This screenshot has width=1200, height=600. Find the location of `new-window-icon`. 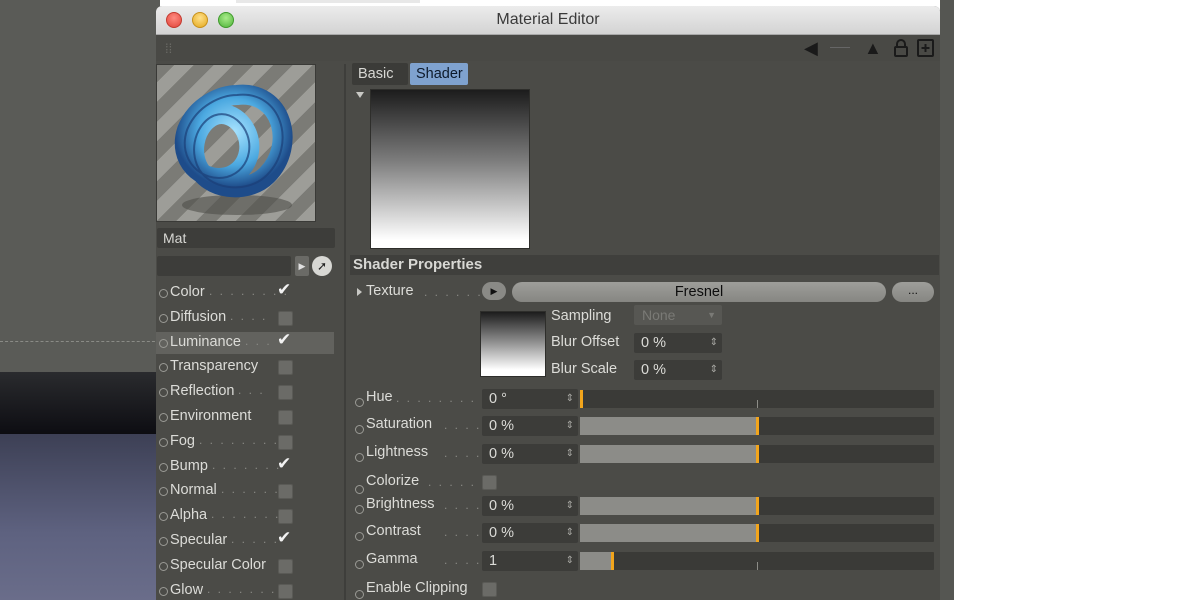

new-window-icon is located at coordinates (925, 50).